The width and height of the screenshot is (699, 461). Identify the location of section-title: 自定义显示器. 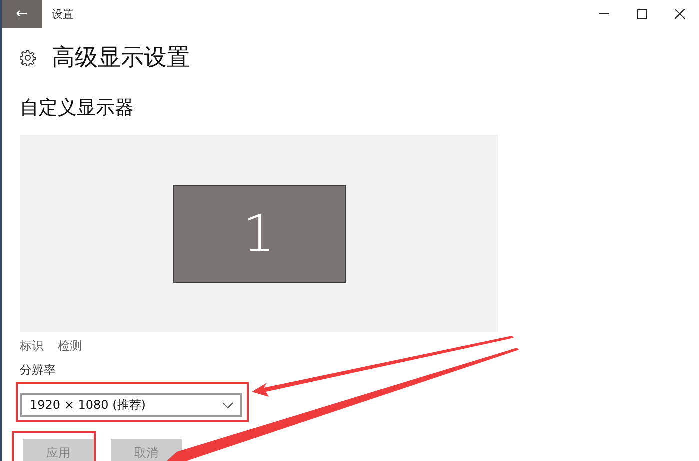
(77, 108).